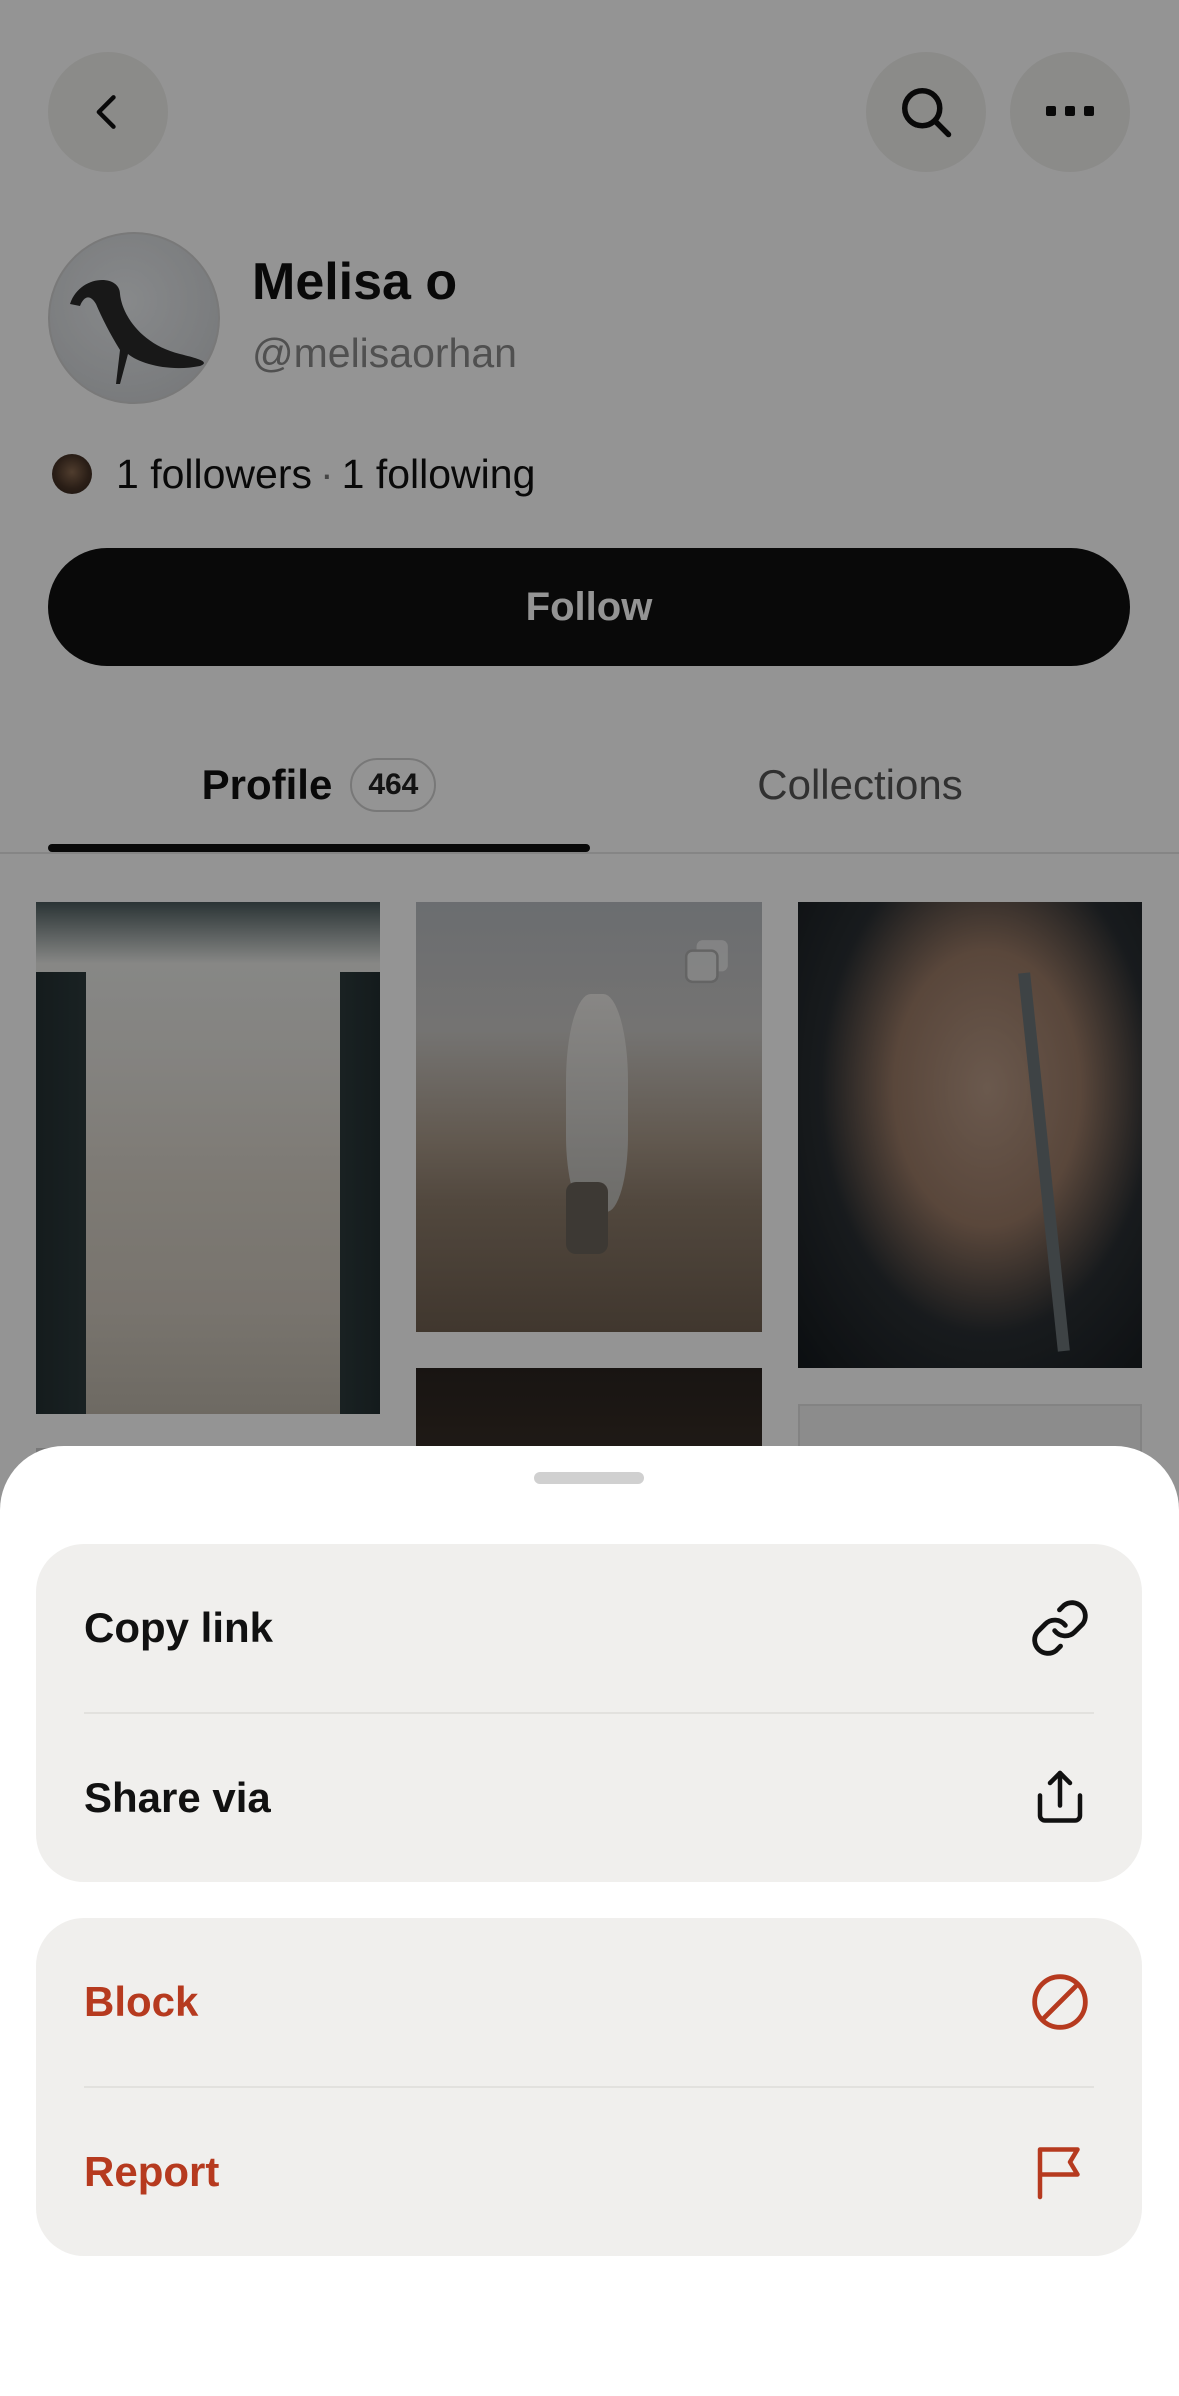 This screenshot has width=1179, height=2396. Describe the element at coordinates (589, 1628) in the screenshot. I see `copy-link-item: Copy link` at that location.